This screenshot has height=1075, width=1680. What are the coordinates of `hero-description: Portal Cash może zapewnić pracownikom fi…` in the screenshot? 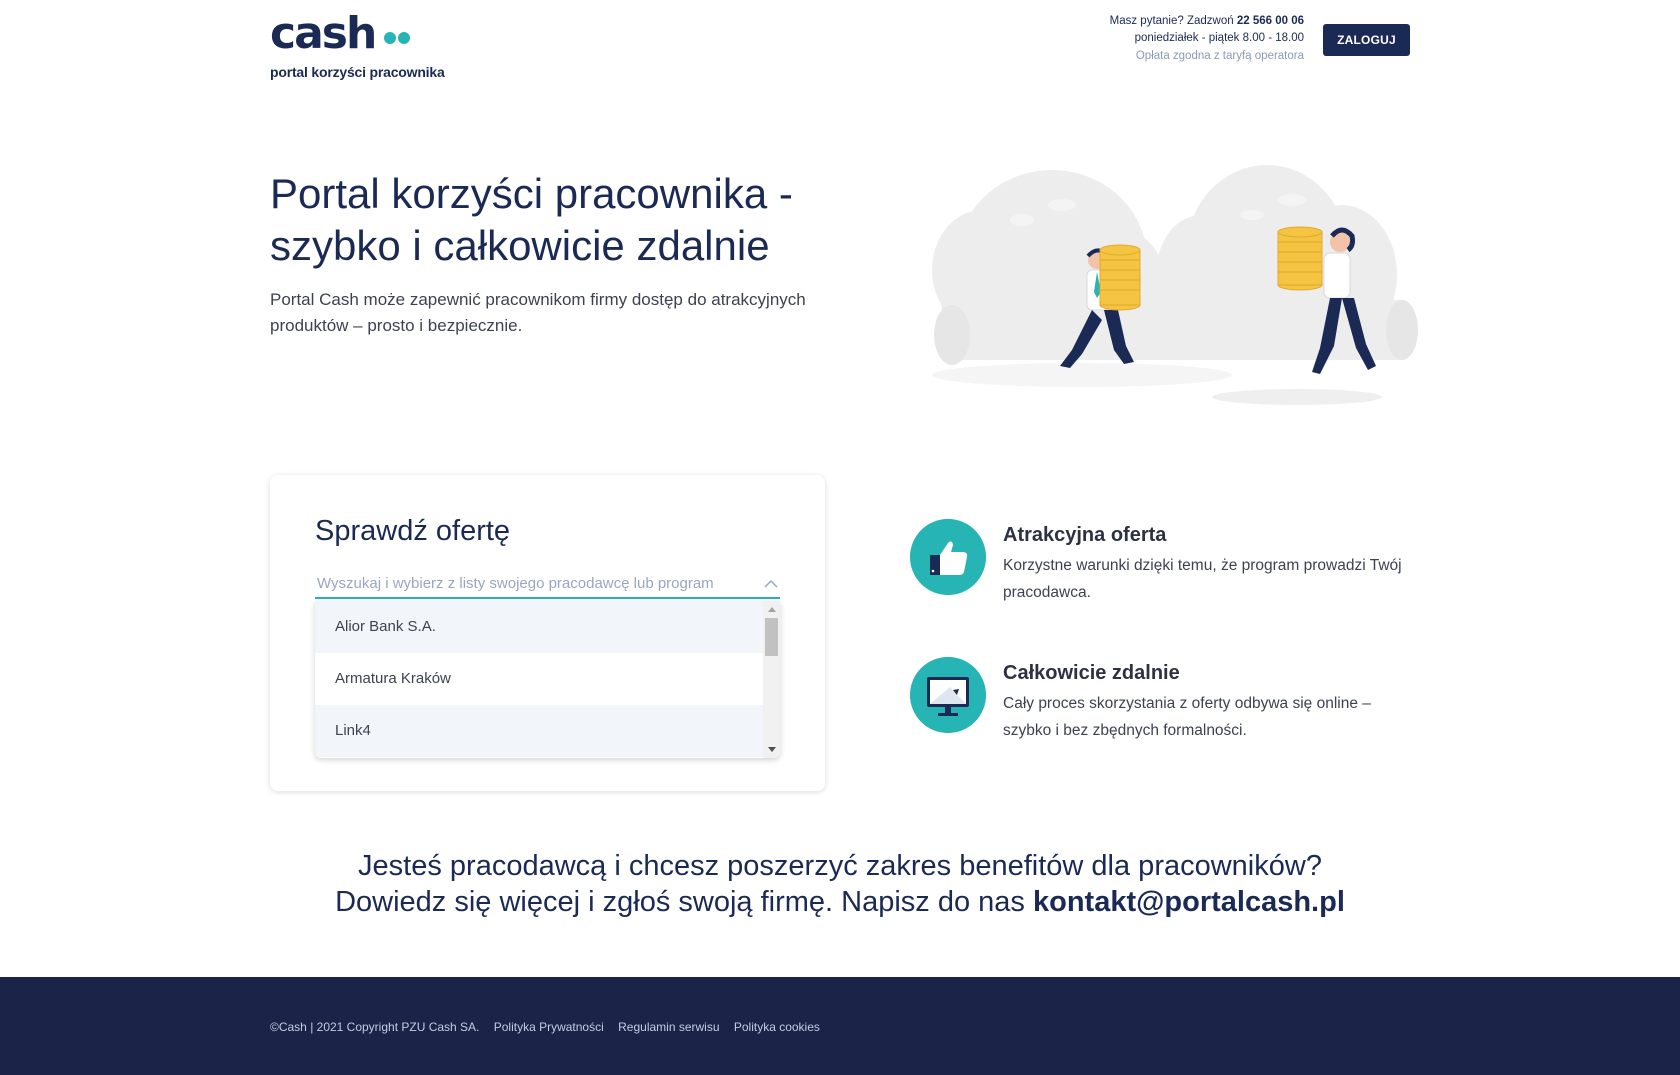 It's located at (538, 312).